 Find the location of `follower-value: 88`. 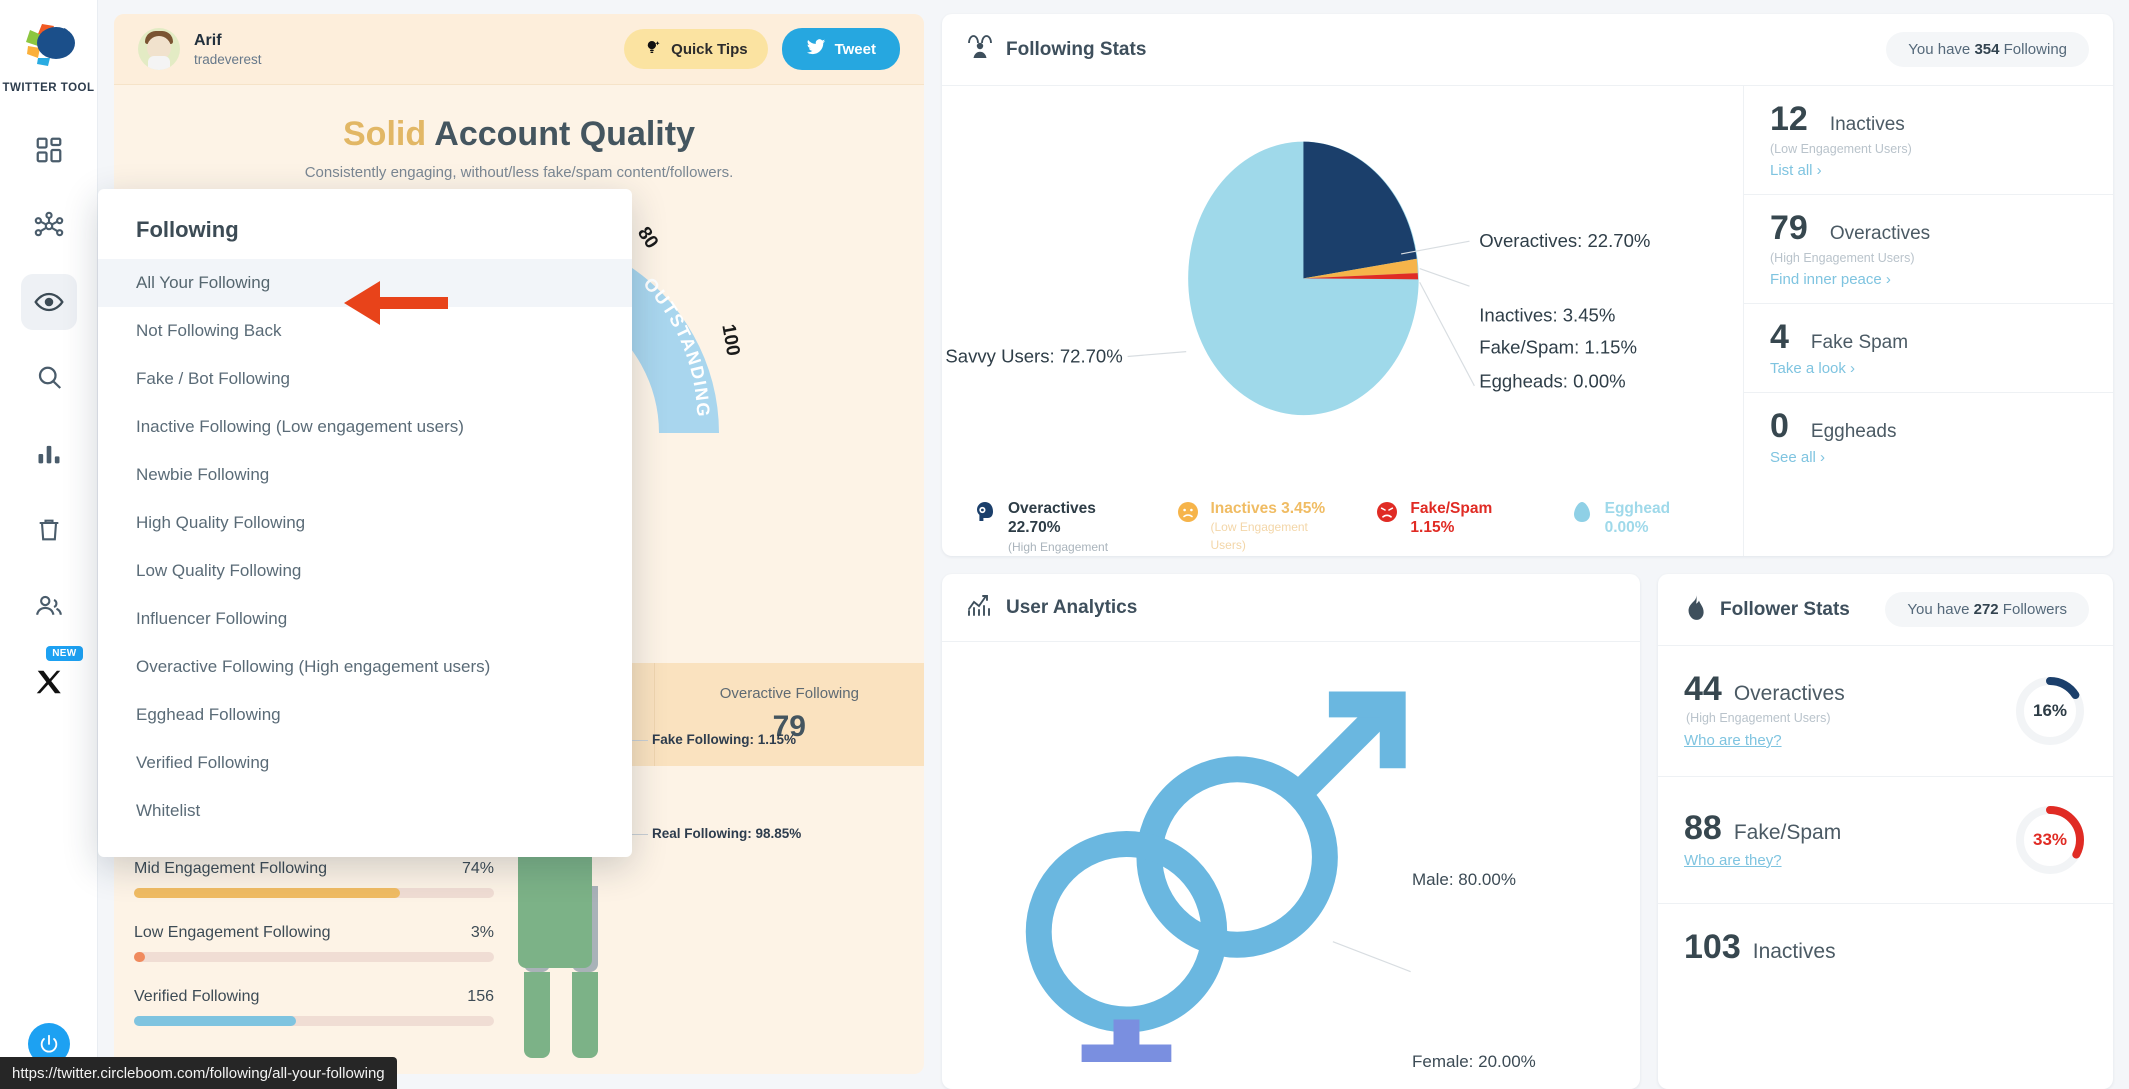

follower-value: 88 is located at coordinates (1703, 827).